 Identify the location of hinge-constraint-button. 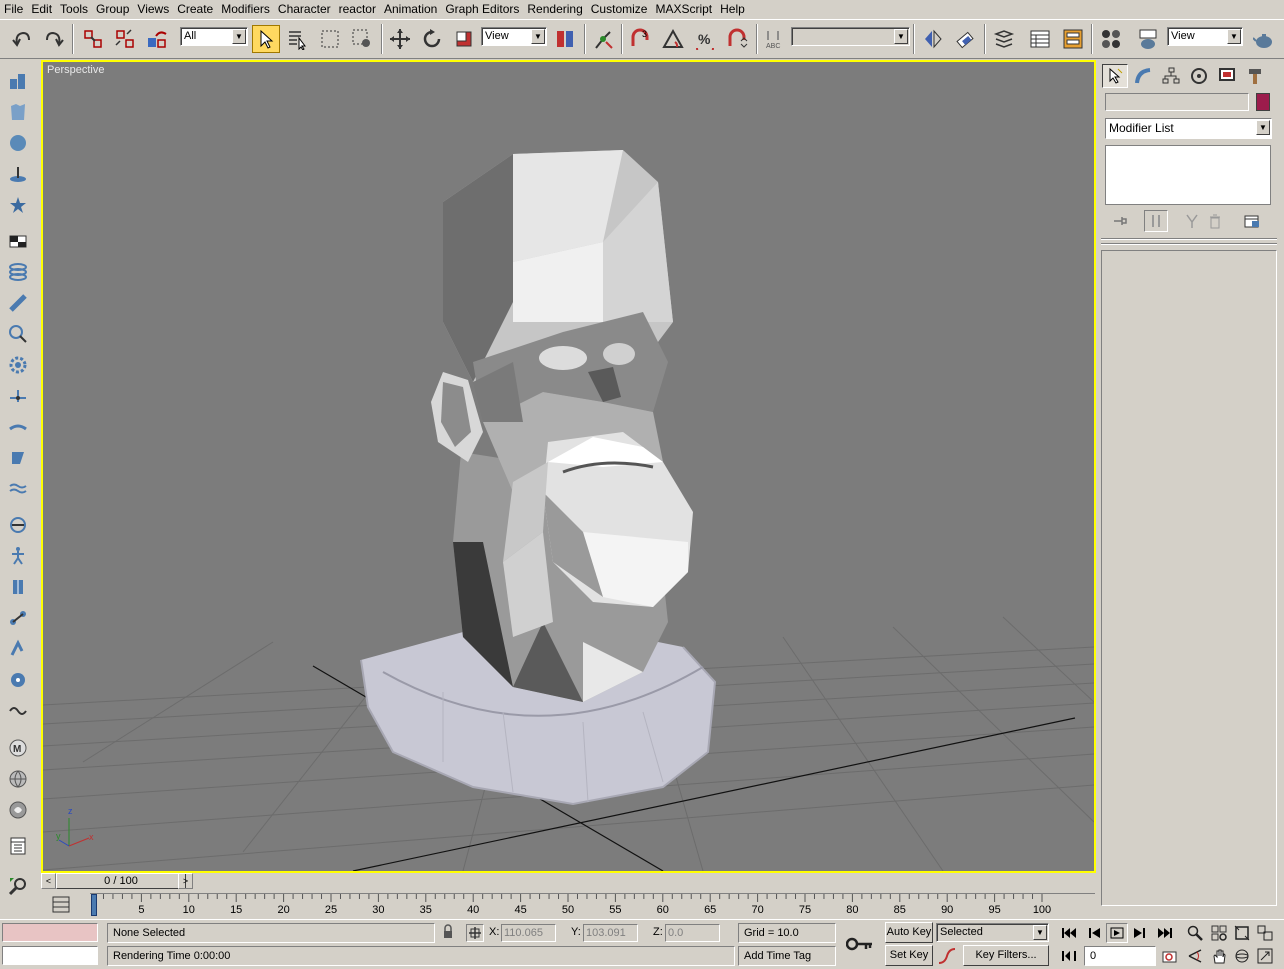
(18, 556).